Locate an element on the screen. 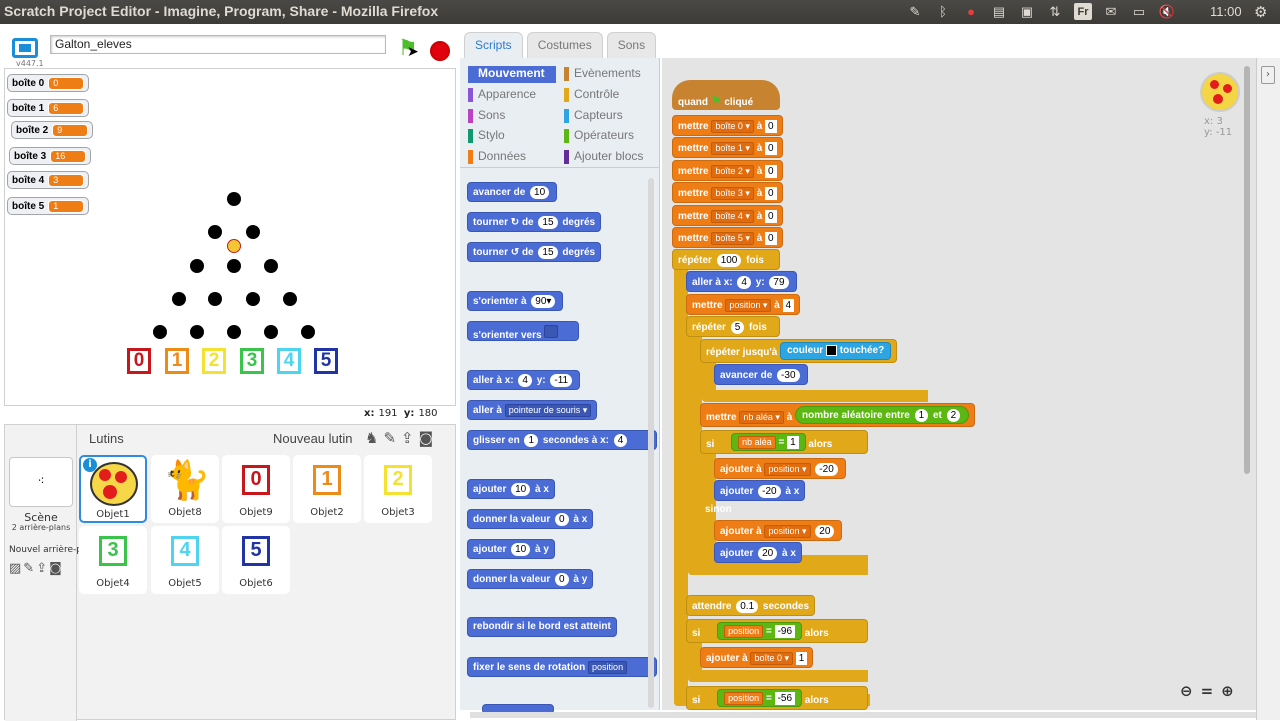 The image size is (1280, 721). upload-icon: ⇪ is located at coordinates (41, 568).